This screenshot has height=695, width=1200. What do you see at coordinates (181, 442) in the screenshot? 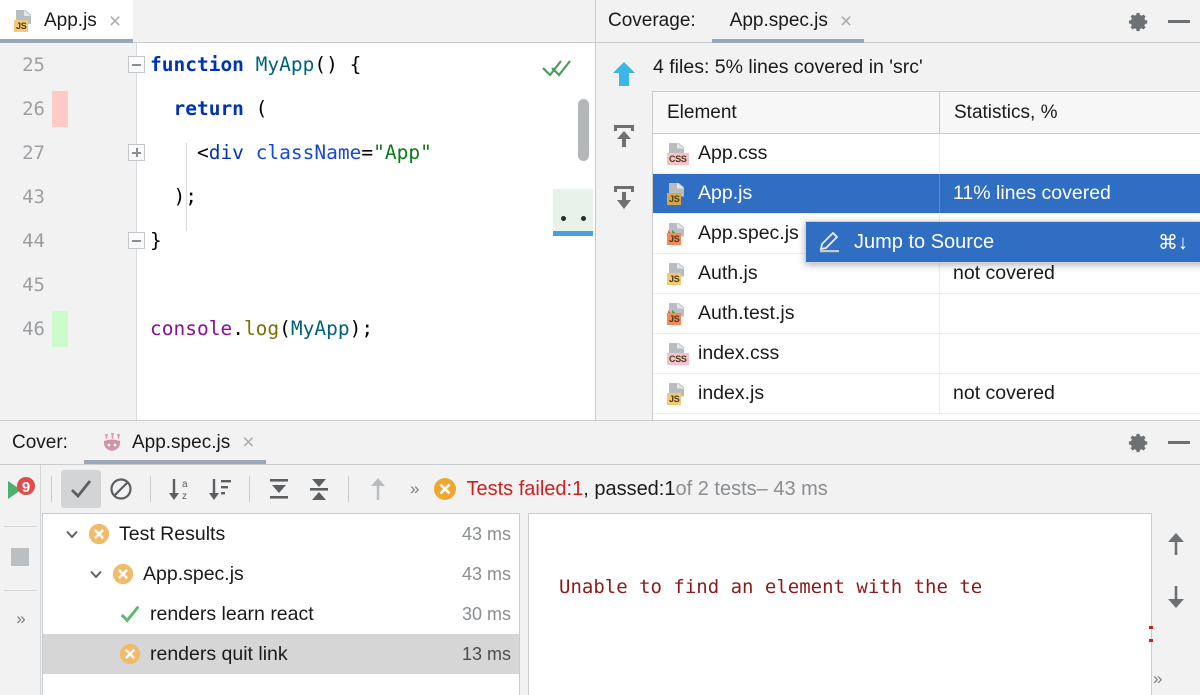
I see `runner-tab-label: App.spec.js` at bounding box center [181, 442].